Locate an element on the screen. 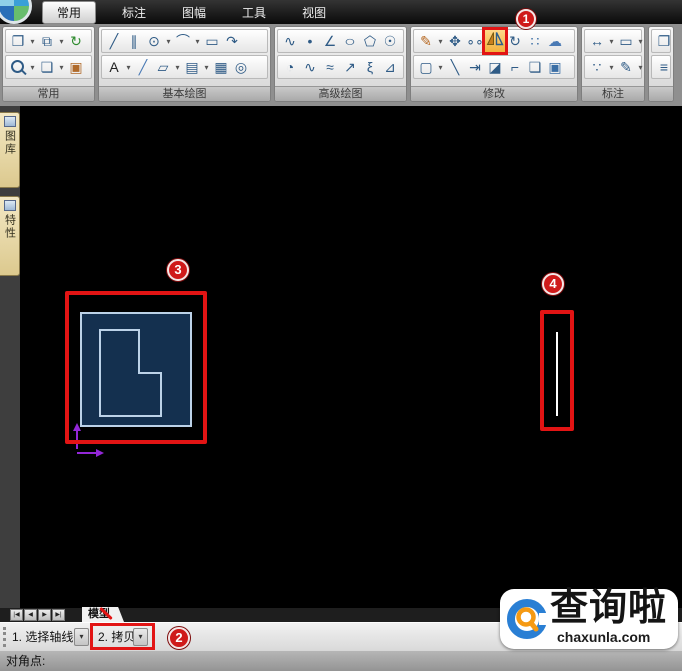  sidebar-tab-library: 图库 is located at coordinates (10, 150).